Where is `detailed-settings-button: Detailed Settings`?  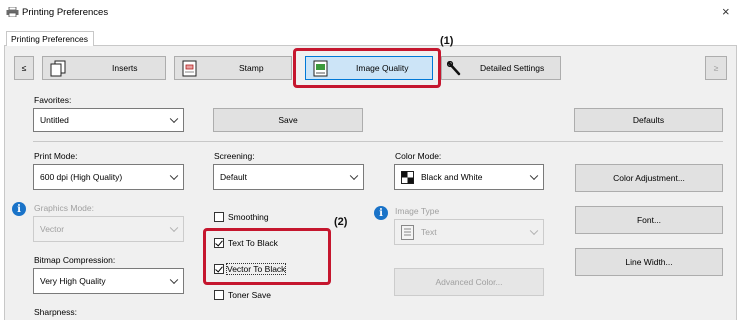 detailed-settings-button: Detailed Settings is located at coordinates (501, 68).